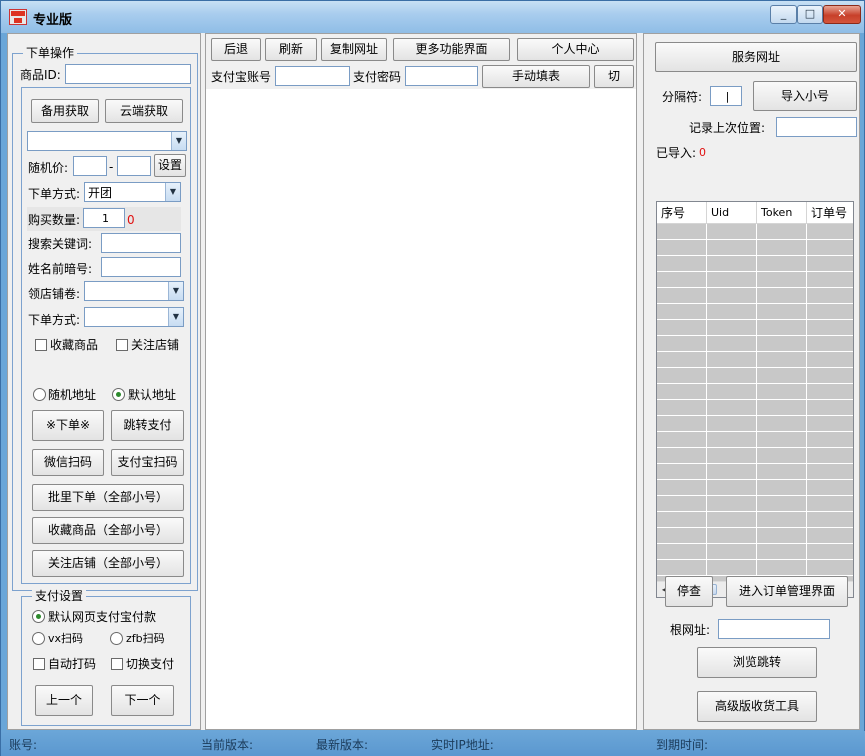 The height and width of the screenshot is (756, 865). I want to click on price-dash: -, so click(111, 167).